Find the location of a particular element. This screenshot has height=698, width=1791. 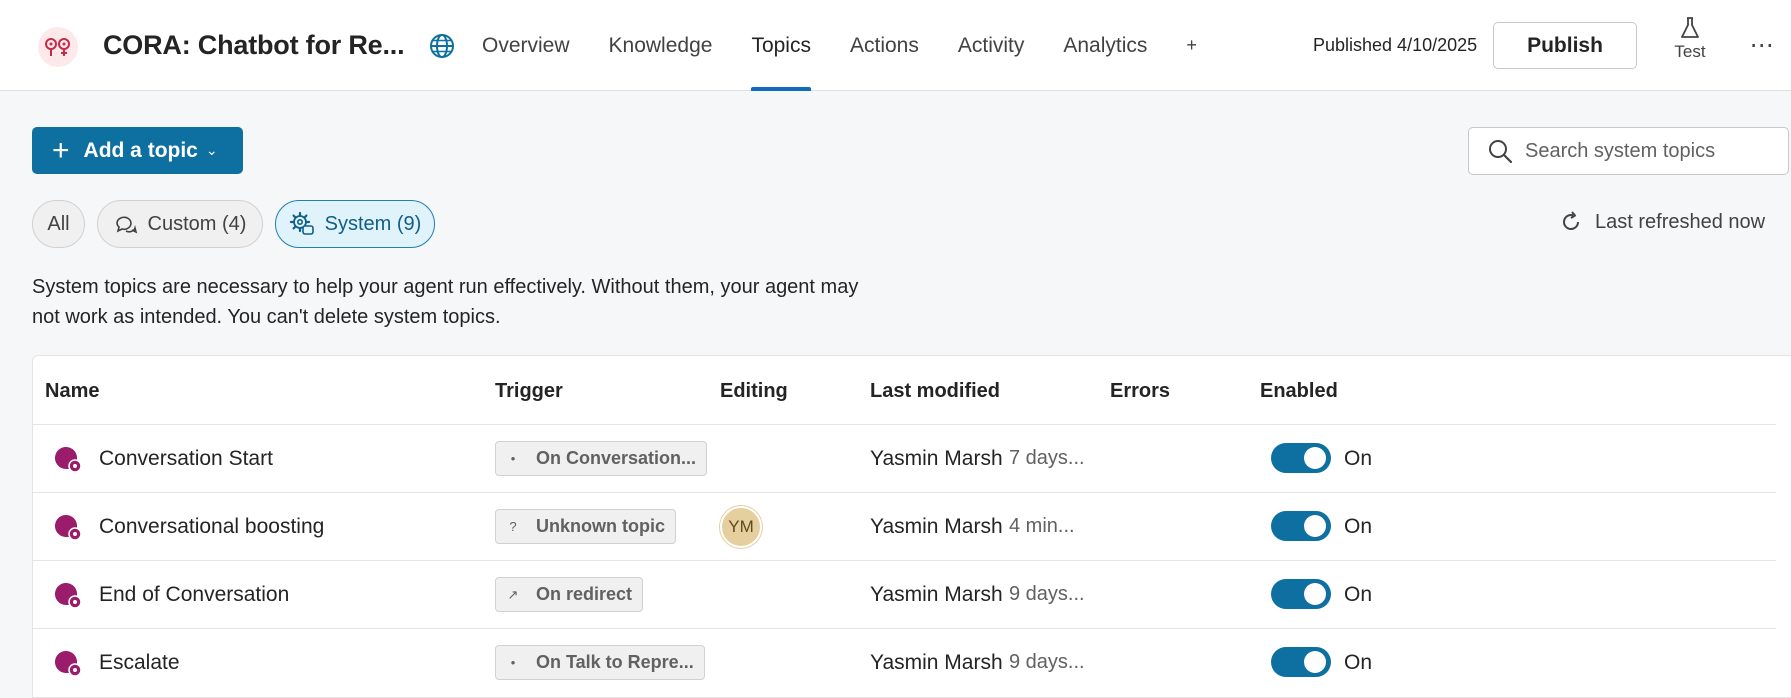

trigger-badge: ↗ On redirect is located at coordinates (569, 594).